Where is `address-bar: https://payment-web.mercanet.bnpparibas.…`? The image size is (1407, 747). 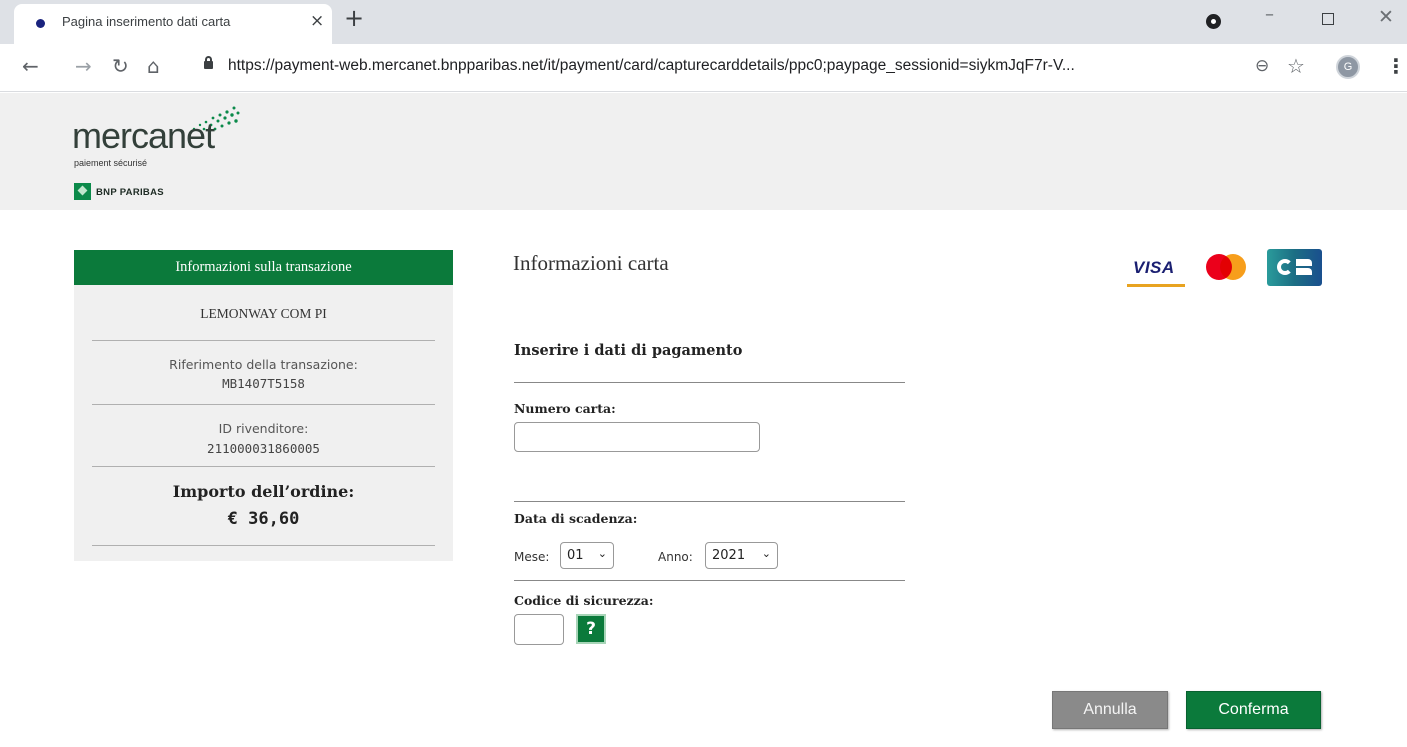
address-bar: https://payment-web.mercanet.bnpparibas.… is located at coordinates (754, 67).